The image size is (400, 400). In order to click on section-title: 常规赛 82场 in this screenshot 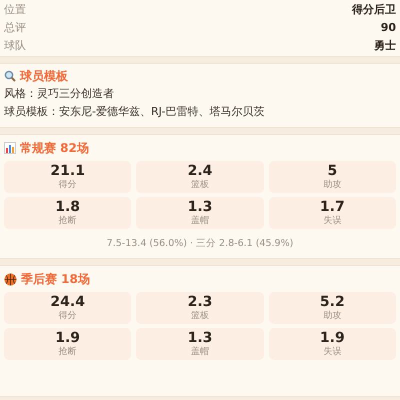, I will do `click(54, 148)`.